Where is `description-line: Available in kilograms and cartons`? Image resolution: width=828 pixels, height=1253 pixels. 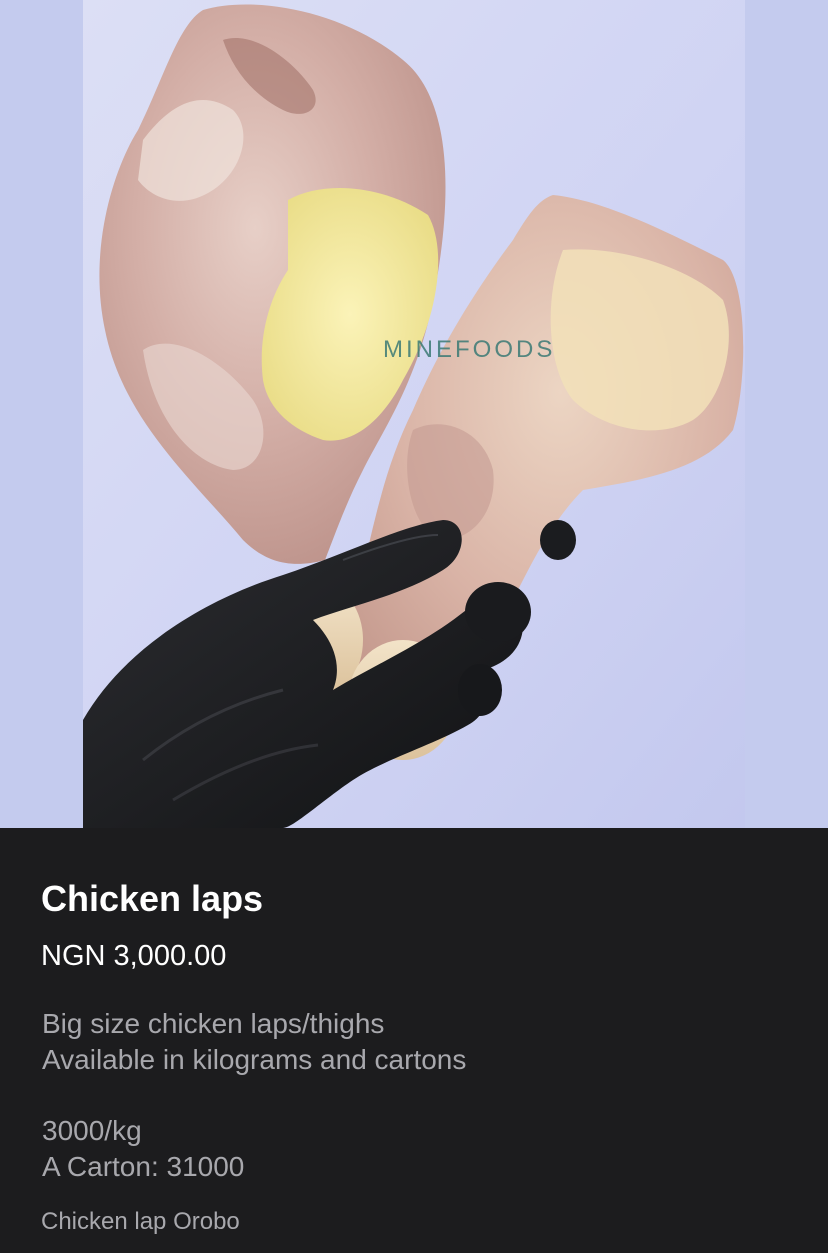
description-line: Available in kilograms and cartons is located at coordinates (254, 1059).